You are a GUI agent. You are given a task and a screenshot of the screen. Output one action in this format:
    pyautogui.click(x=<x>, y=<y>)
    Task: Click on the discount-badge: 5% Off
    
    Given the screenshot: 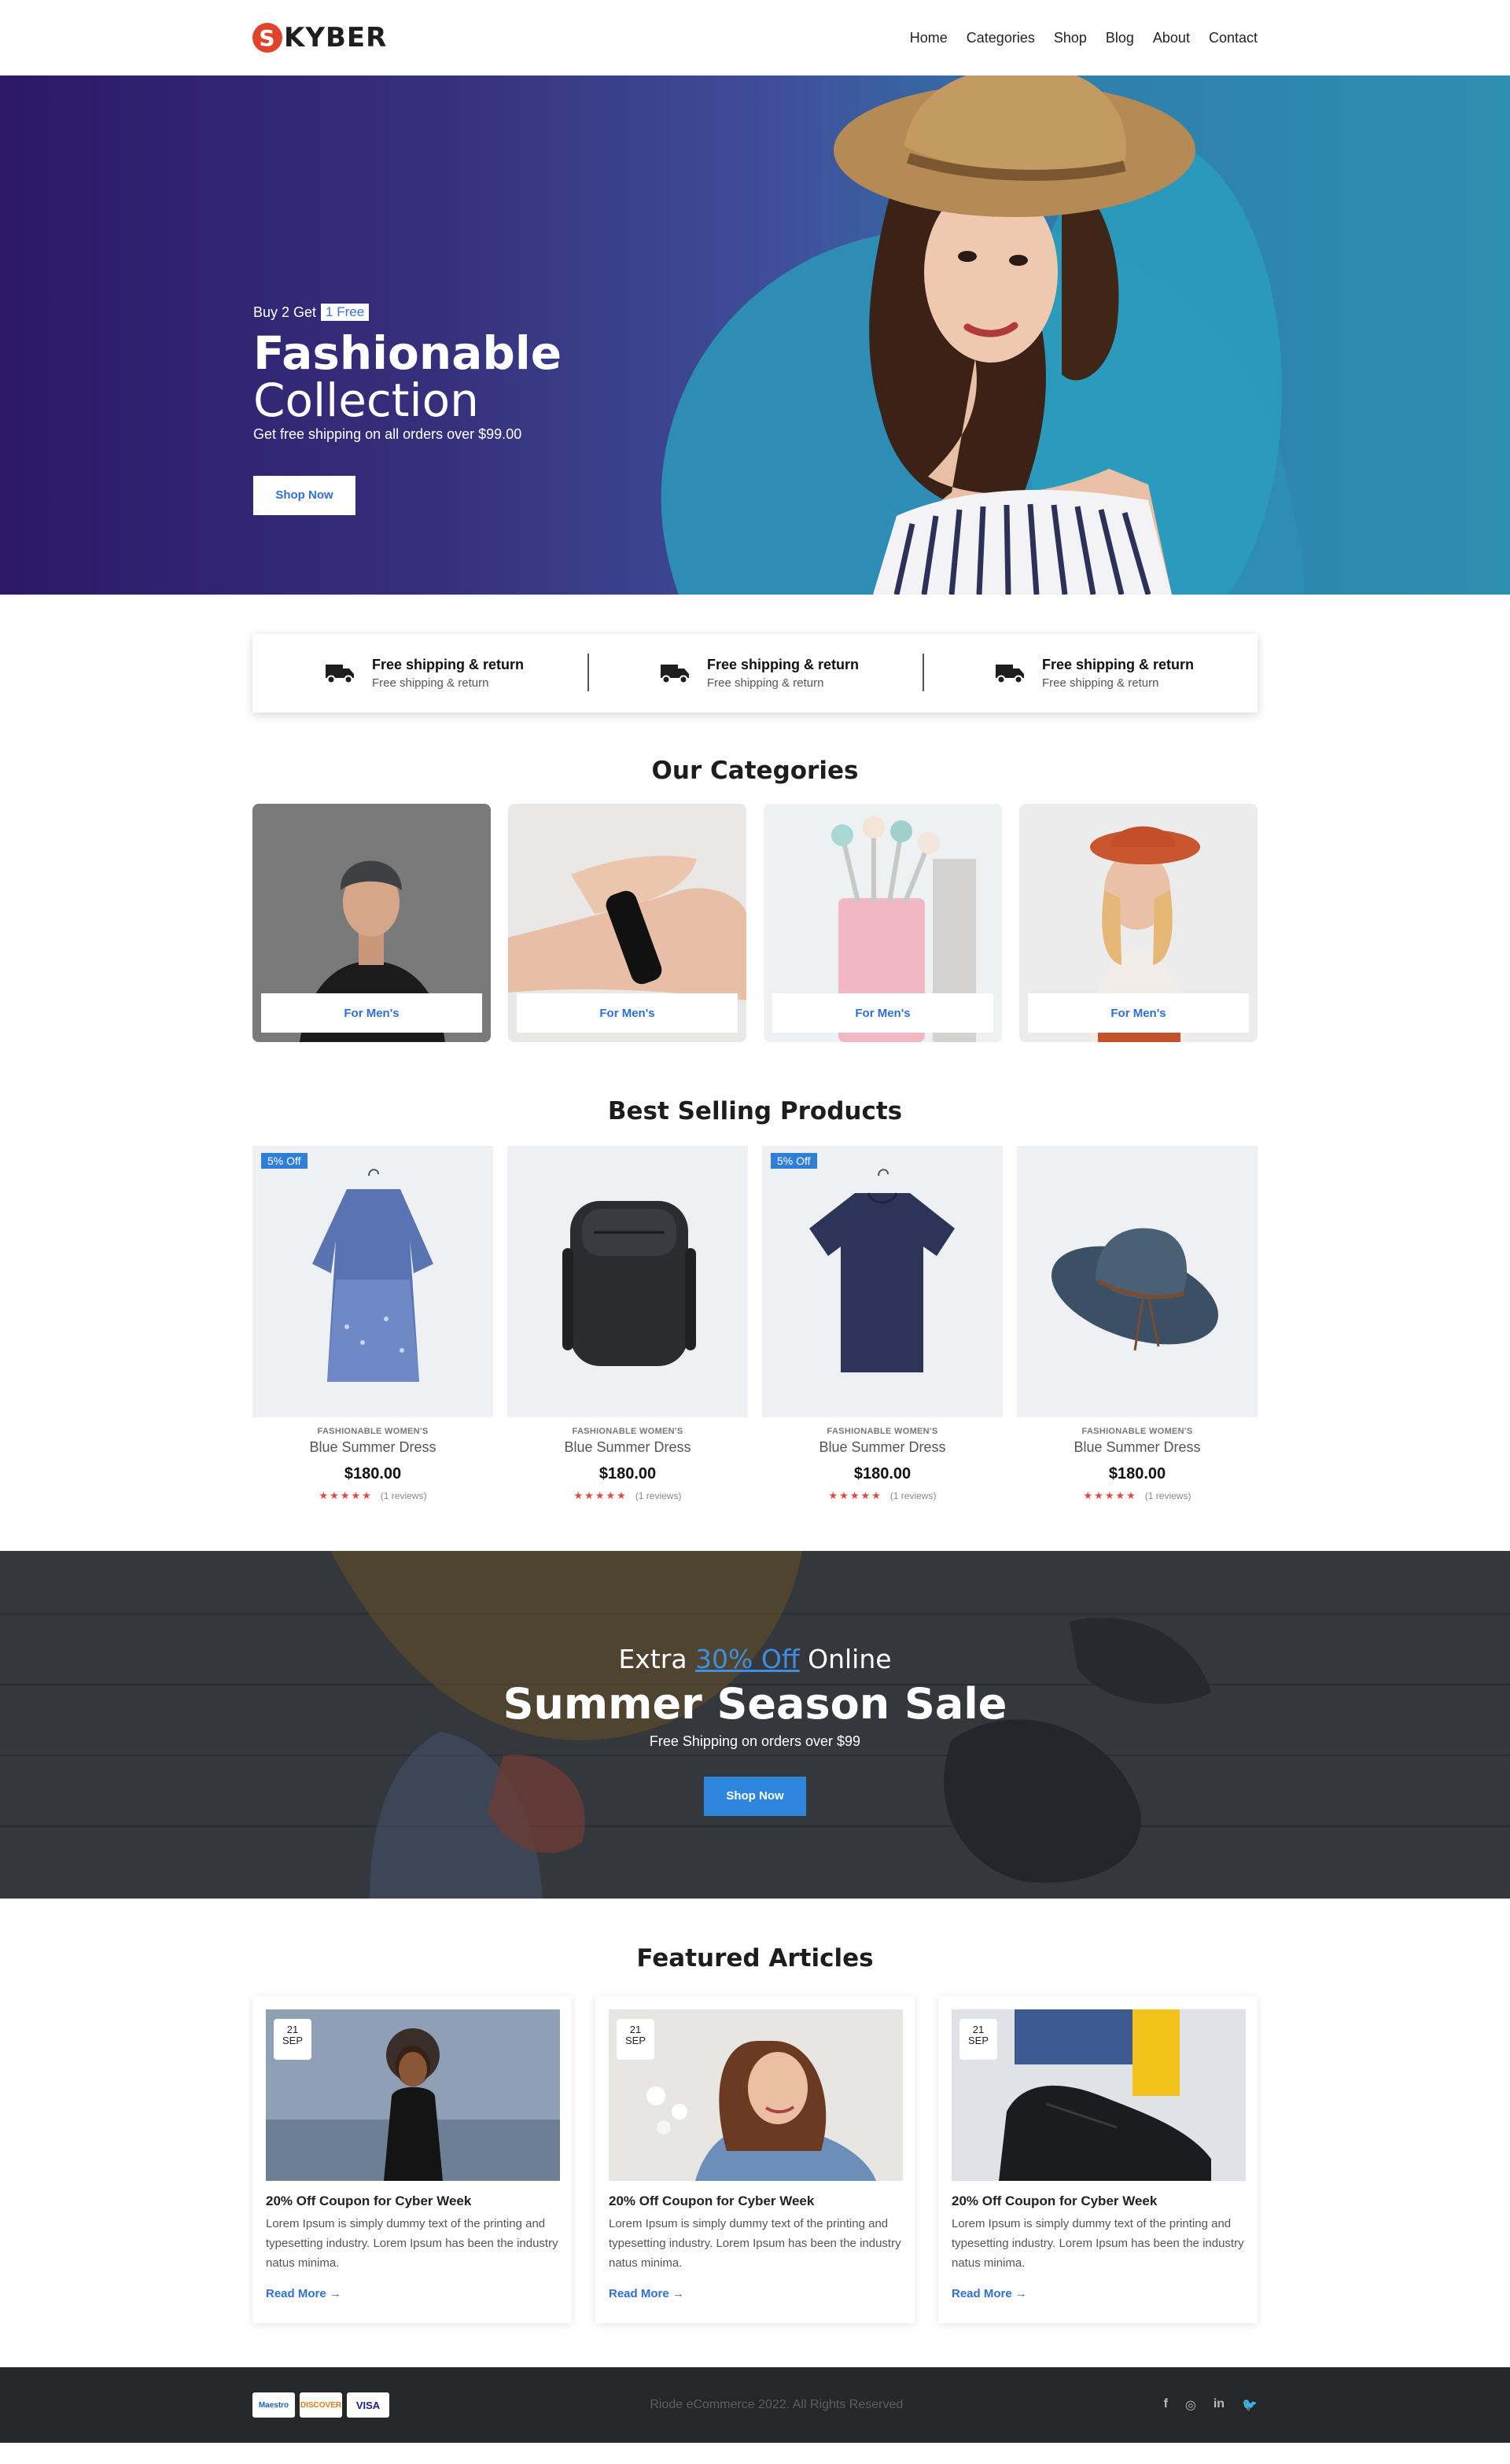 What is the action you would take?
    pyautogui.click(x=794, y=1161)
    